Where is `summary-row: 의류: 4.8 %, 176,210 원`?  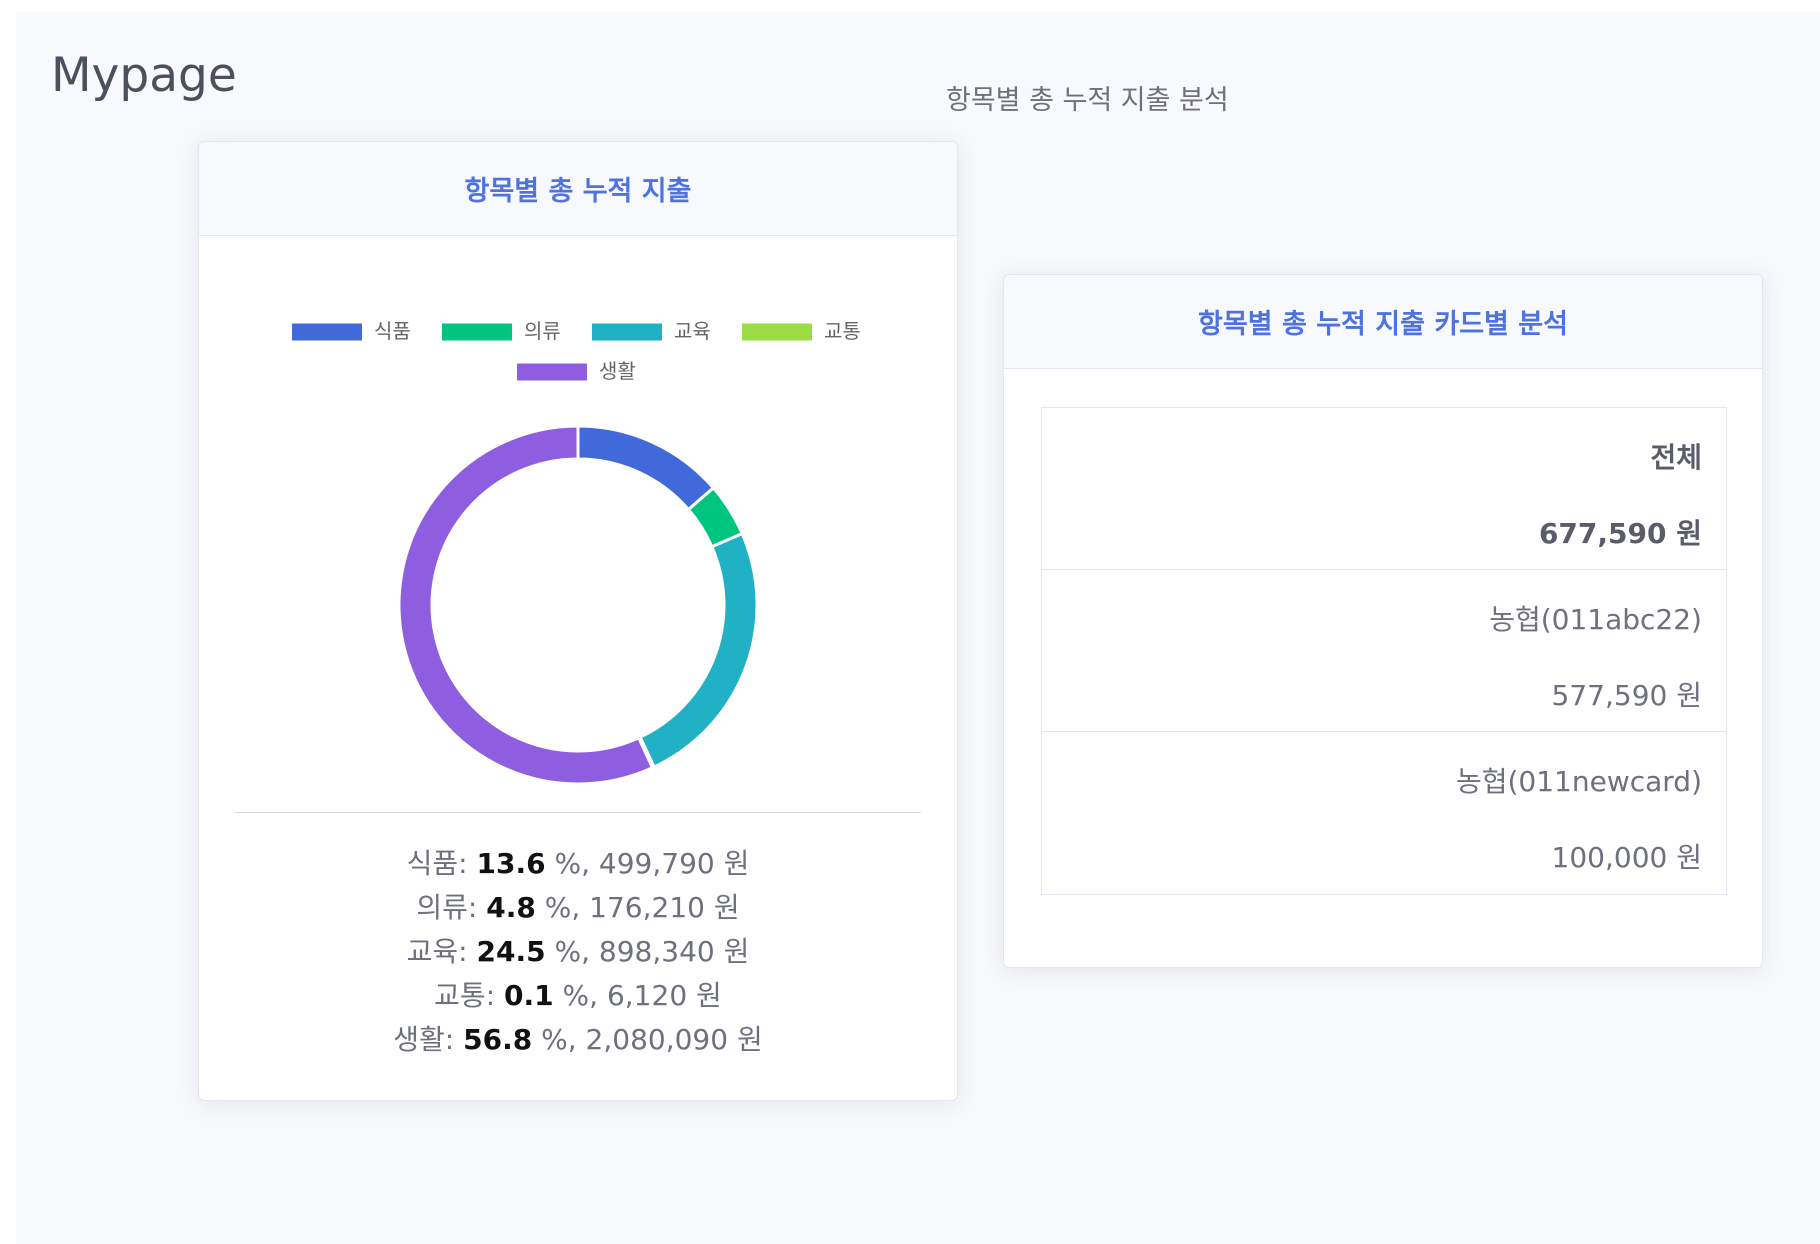
summary-row: 의류: 4.8 %, 176,210 원 is located at coordinates (578, 908).